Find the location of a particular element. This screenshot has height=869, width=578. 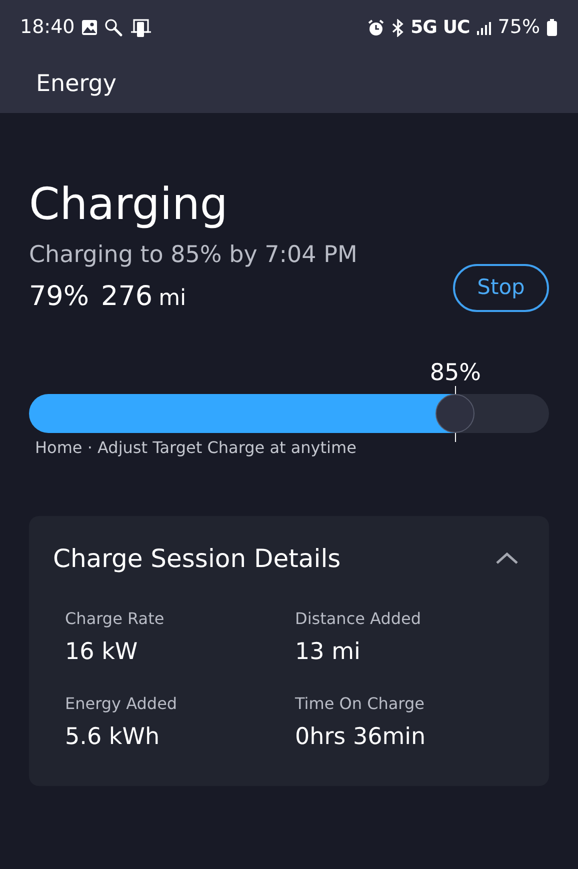

image-icon is located at coordinates (89, 27).